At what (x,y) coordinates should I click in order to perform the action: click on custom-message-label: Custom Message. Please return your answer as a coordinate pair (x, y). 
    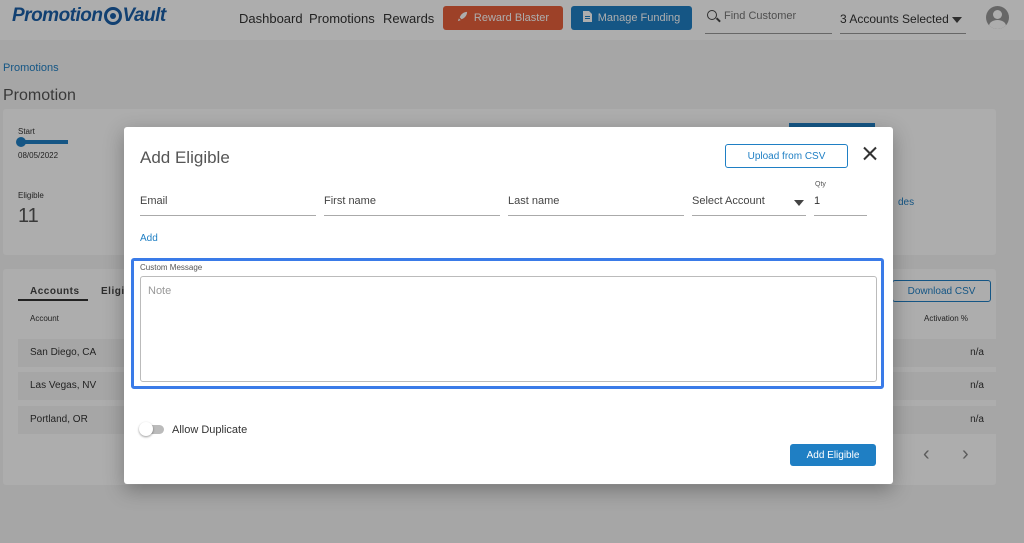
    Looking at the image, I should click on (171, 267).